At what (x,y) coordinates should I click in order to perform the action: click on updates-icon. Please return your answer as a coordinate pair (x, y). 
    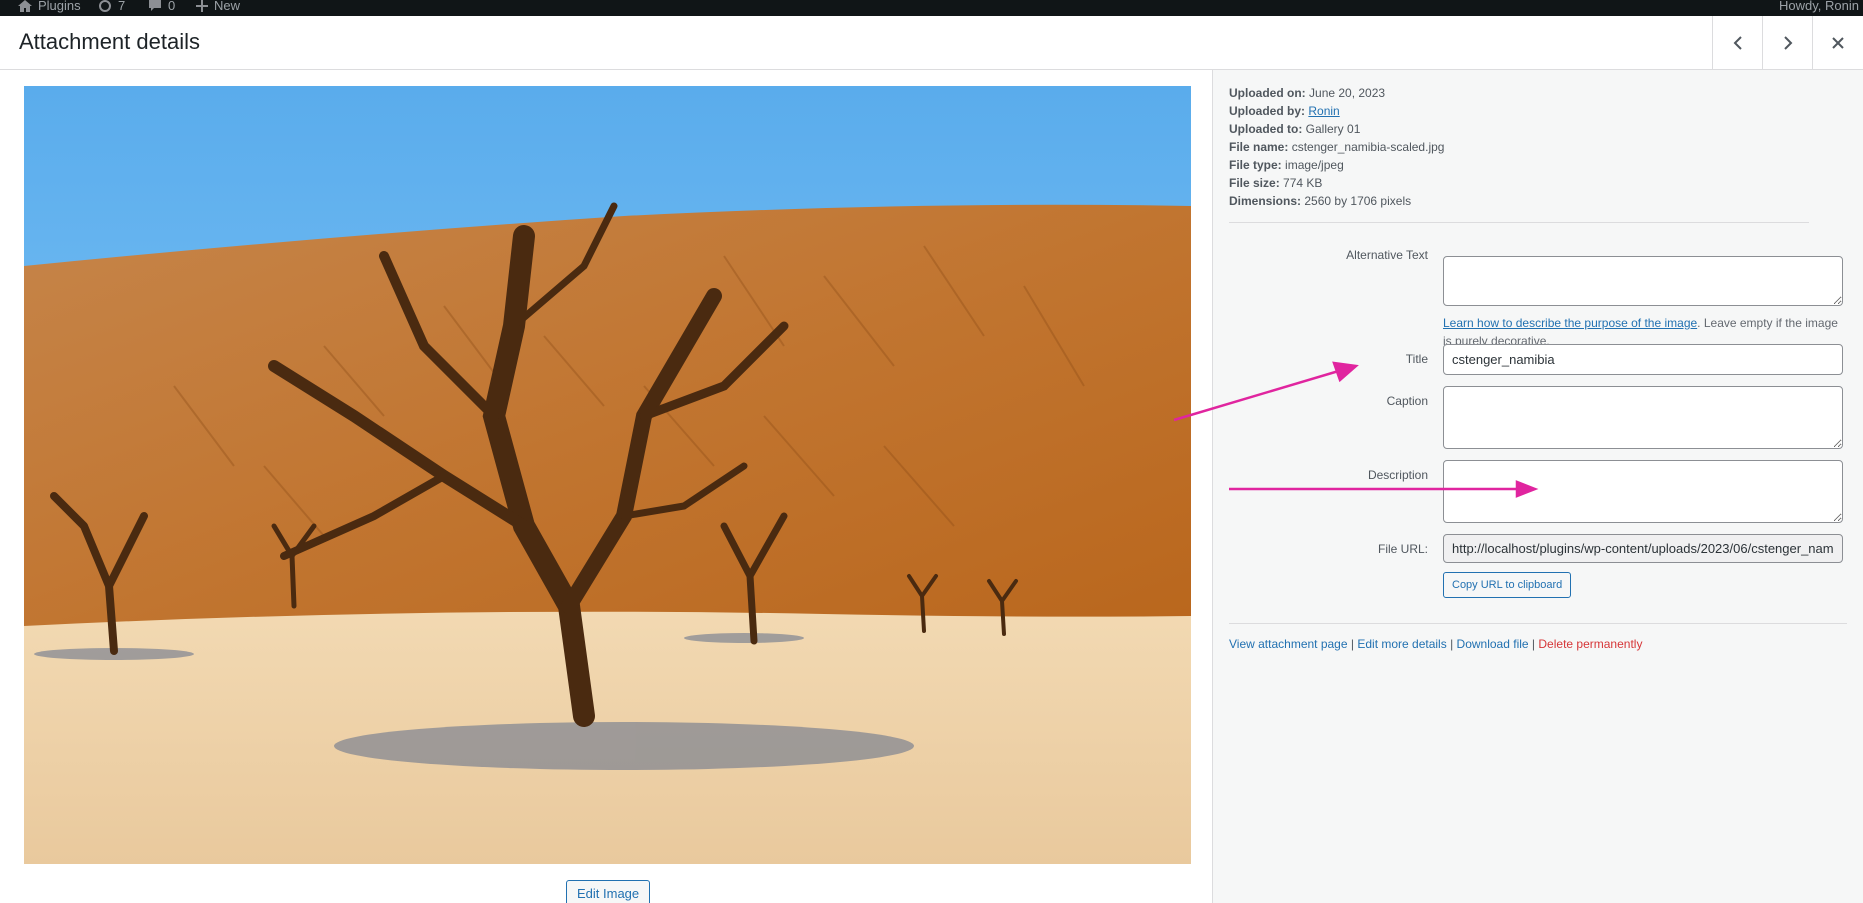
    Looking at the image, I should click on (105, 6).